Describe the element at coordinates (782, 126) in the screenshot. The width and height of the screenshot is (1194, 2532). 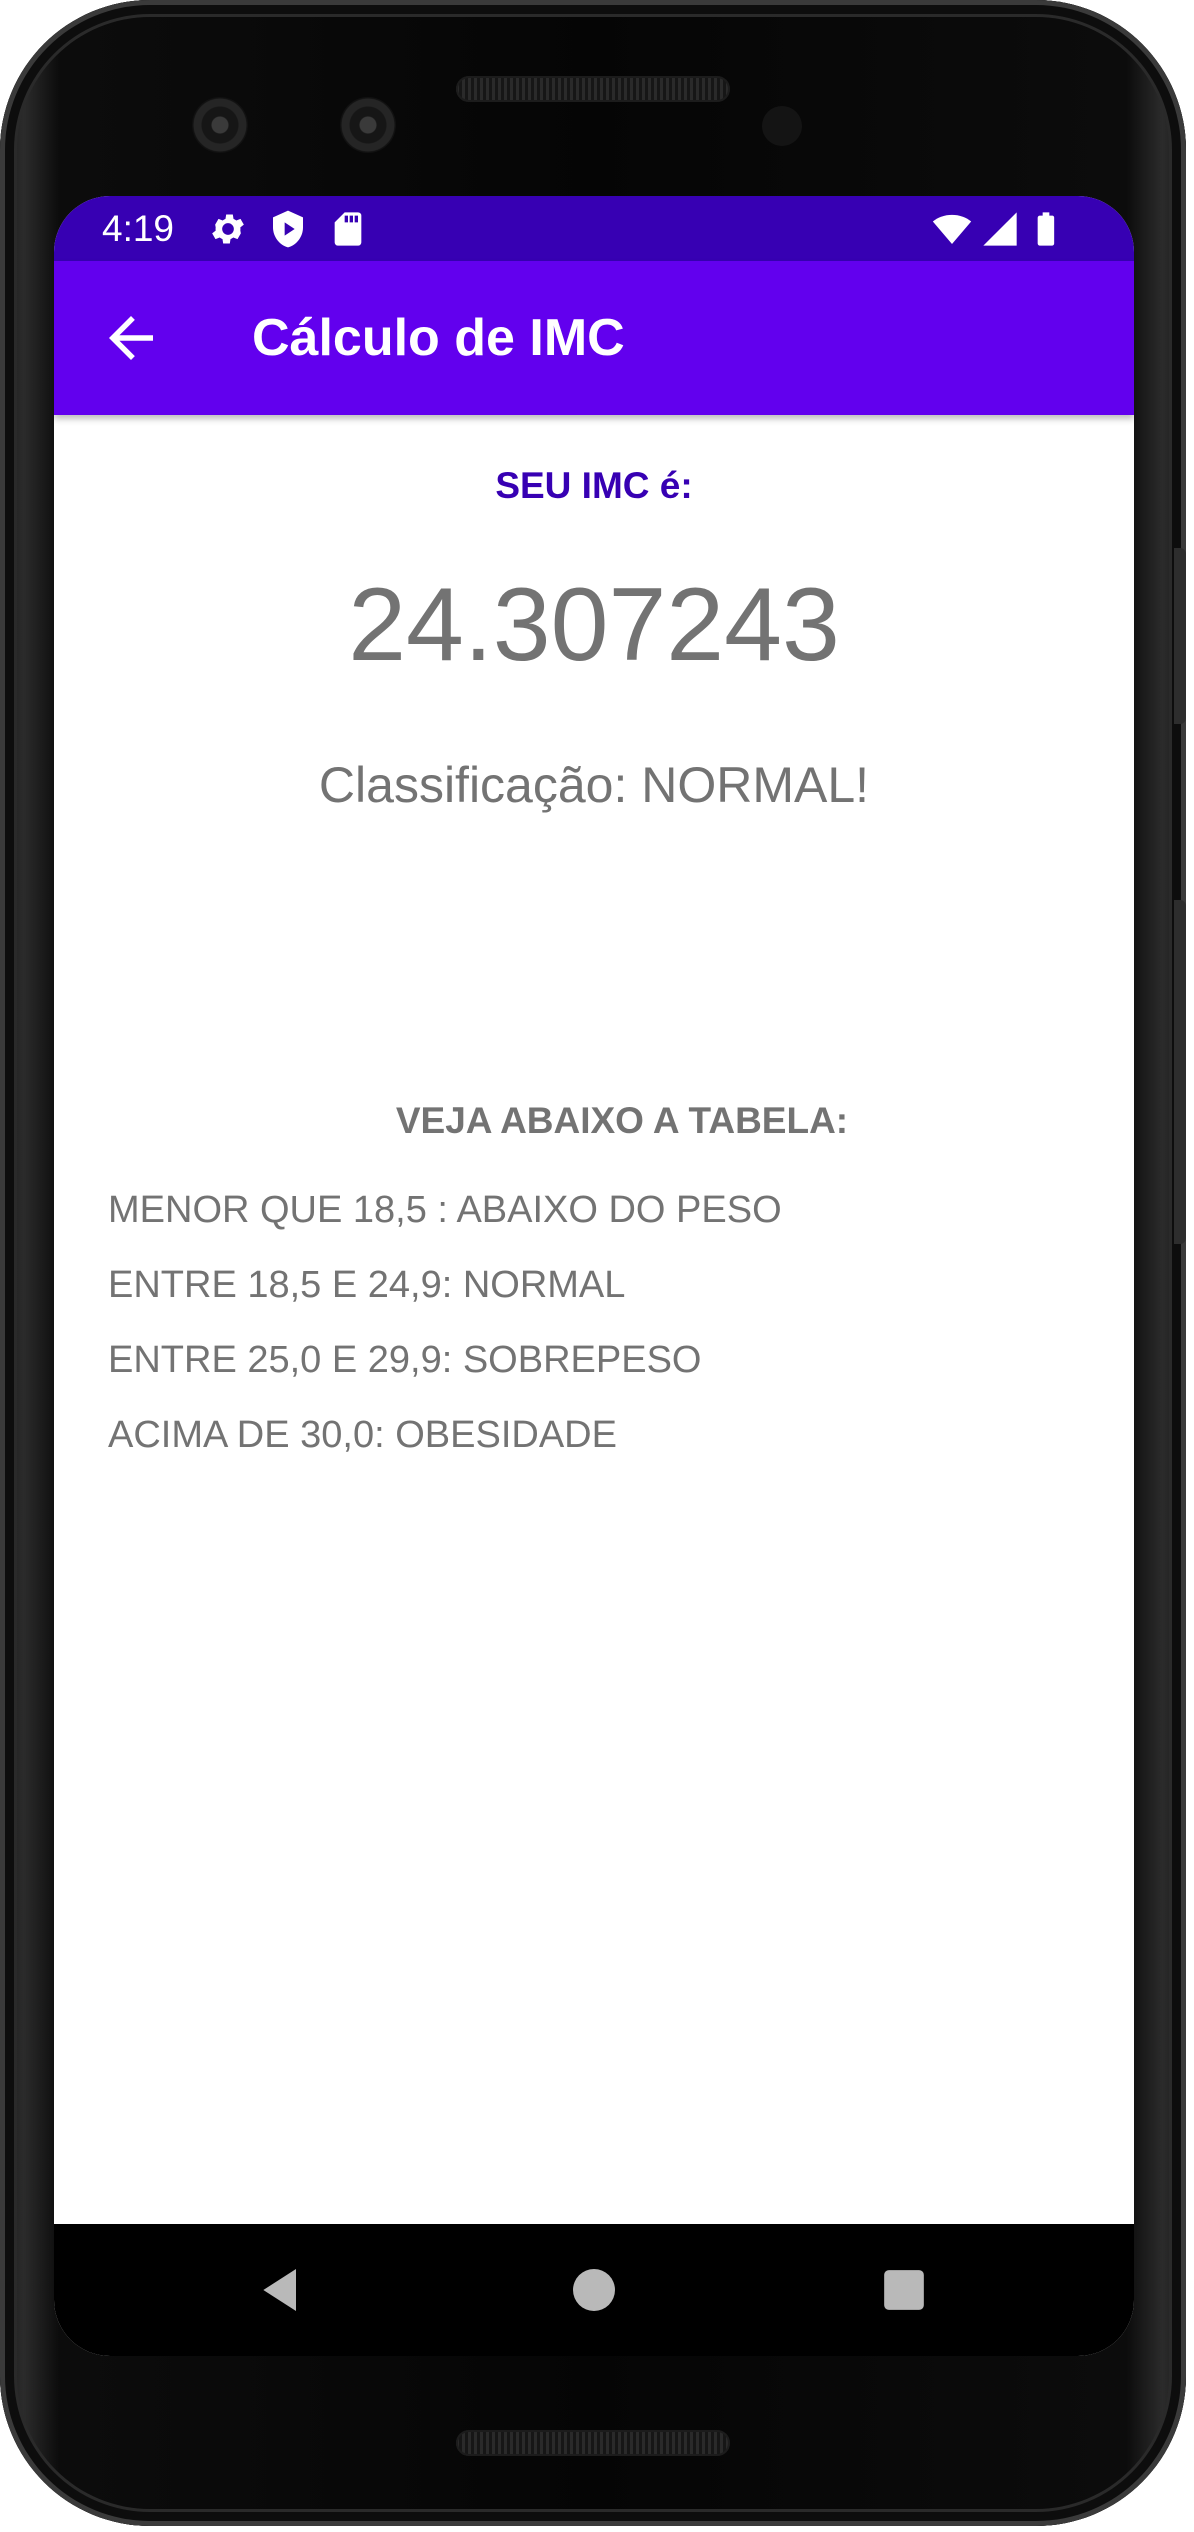
I see `proximity-sensor` at that location.